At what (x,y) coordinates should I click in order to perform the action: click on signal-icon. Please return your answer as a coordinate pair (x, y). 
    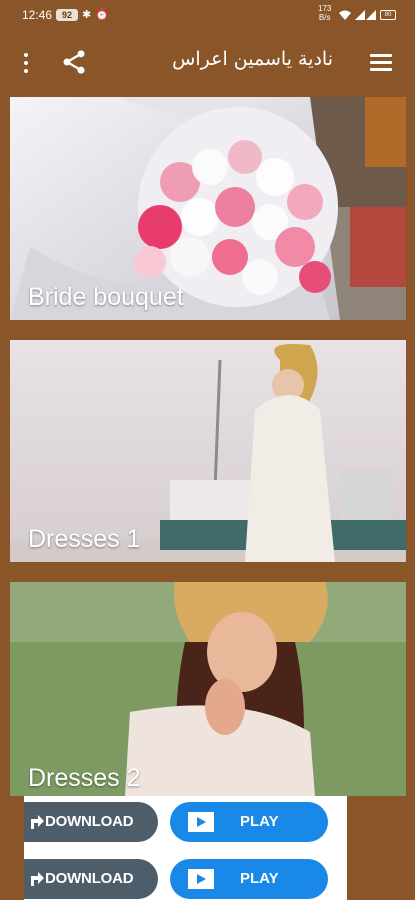
    Looking at the image, I should click on (360, 15).